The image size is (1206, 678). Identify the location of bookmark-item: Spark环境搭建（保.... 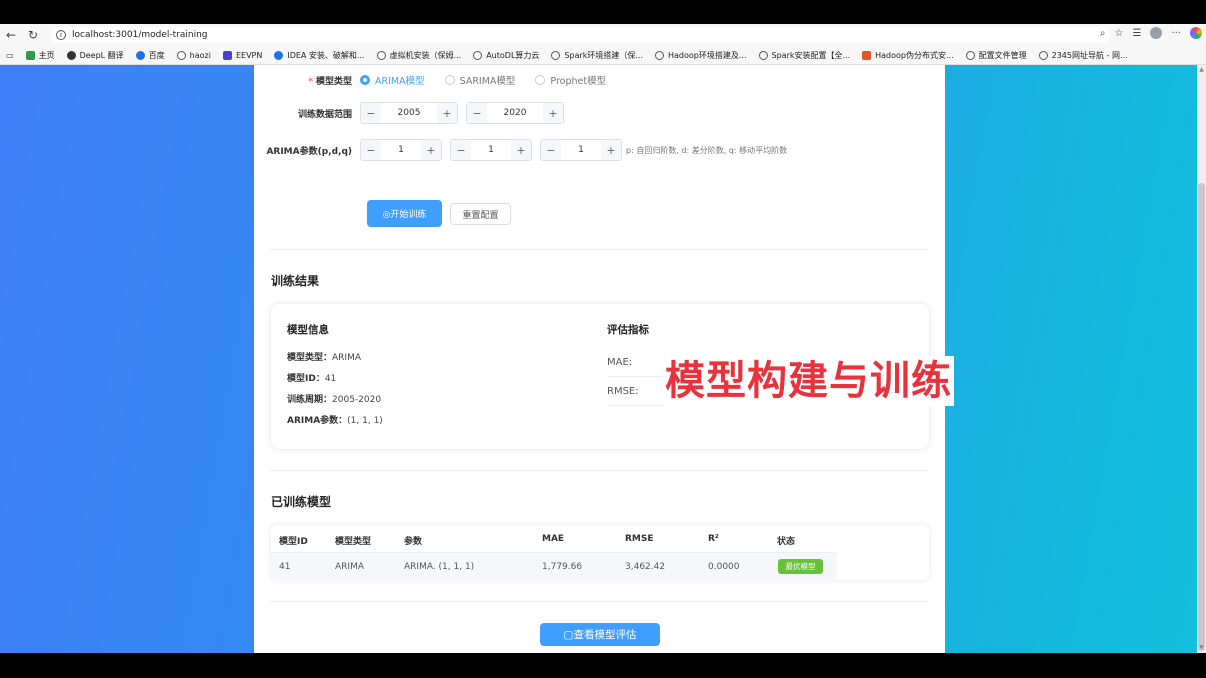
(597, 55).